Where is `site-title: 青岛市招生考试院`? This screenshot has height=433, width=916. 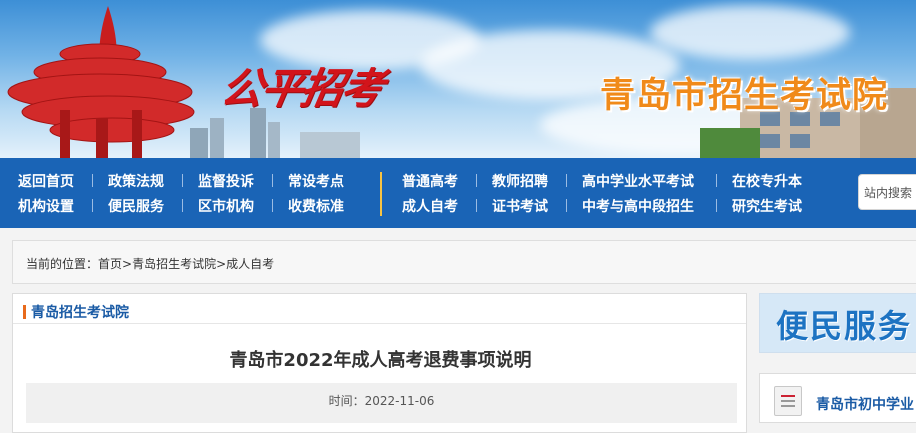 site-title: 青岛市招生考试院 is located at coordinates (744, 96).